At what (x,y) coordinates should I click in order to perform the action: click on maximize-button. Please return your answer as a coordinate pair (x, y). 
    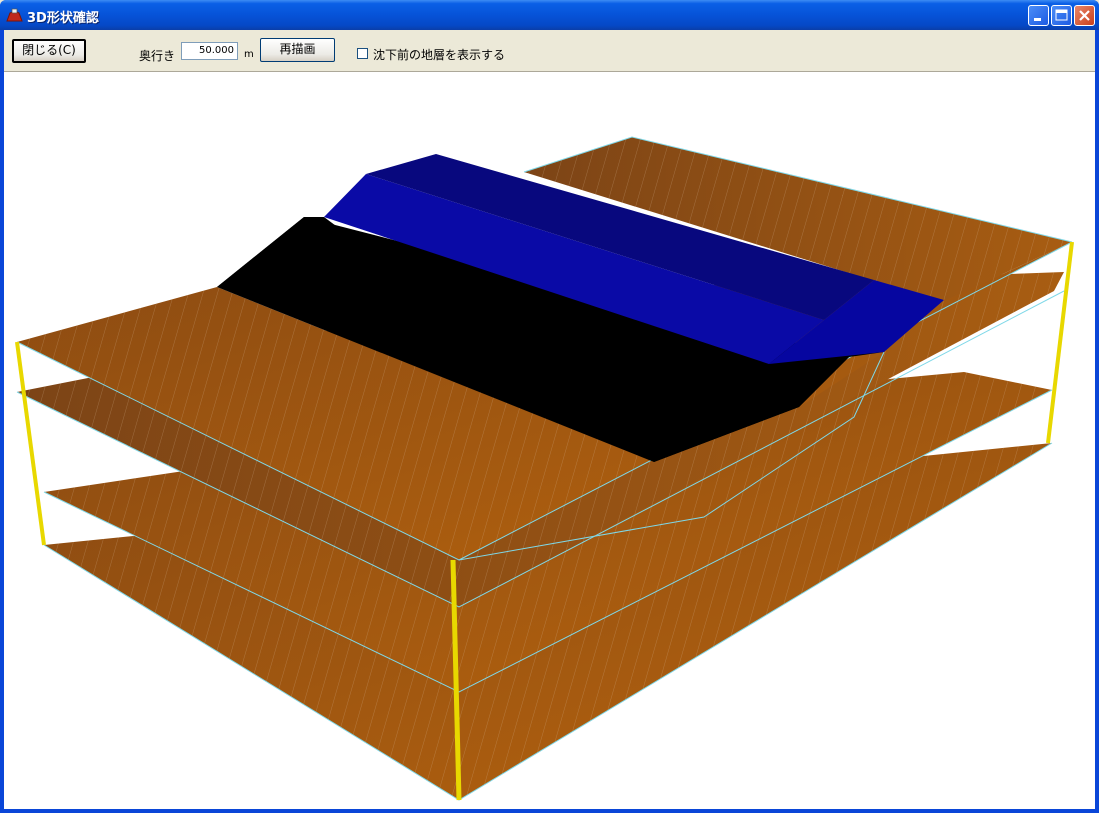
    Looking at the image, I should click on (1061, 15).